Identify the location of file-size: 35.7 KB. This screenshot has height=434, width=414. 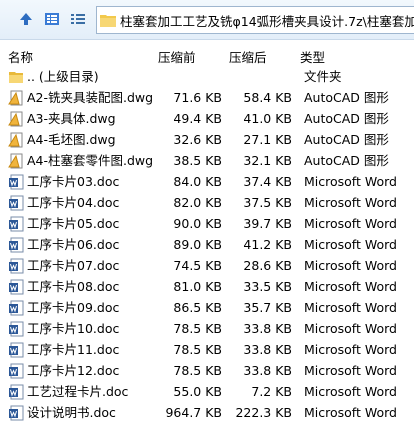
(267, 307).